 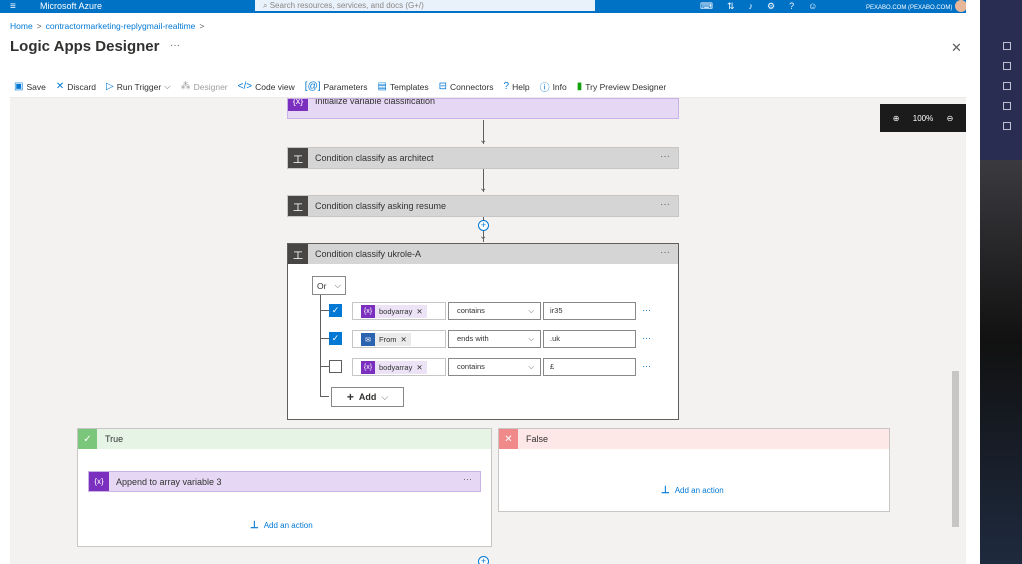 I want to click on add-condition-button: + Add ⌵, so click(x=367, y=397).